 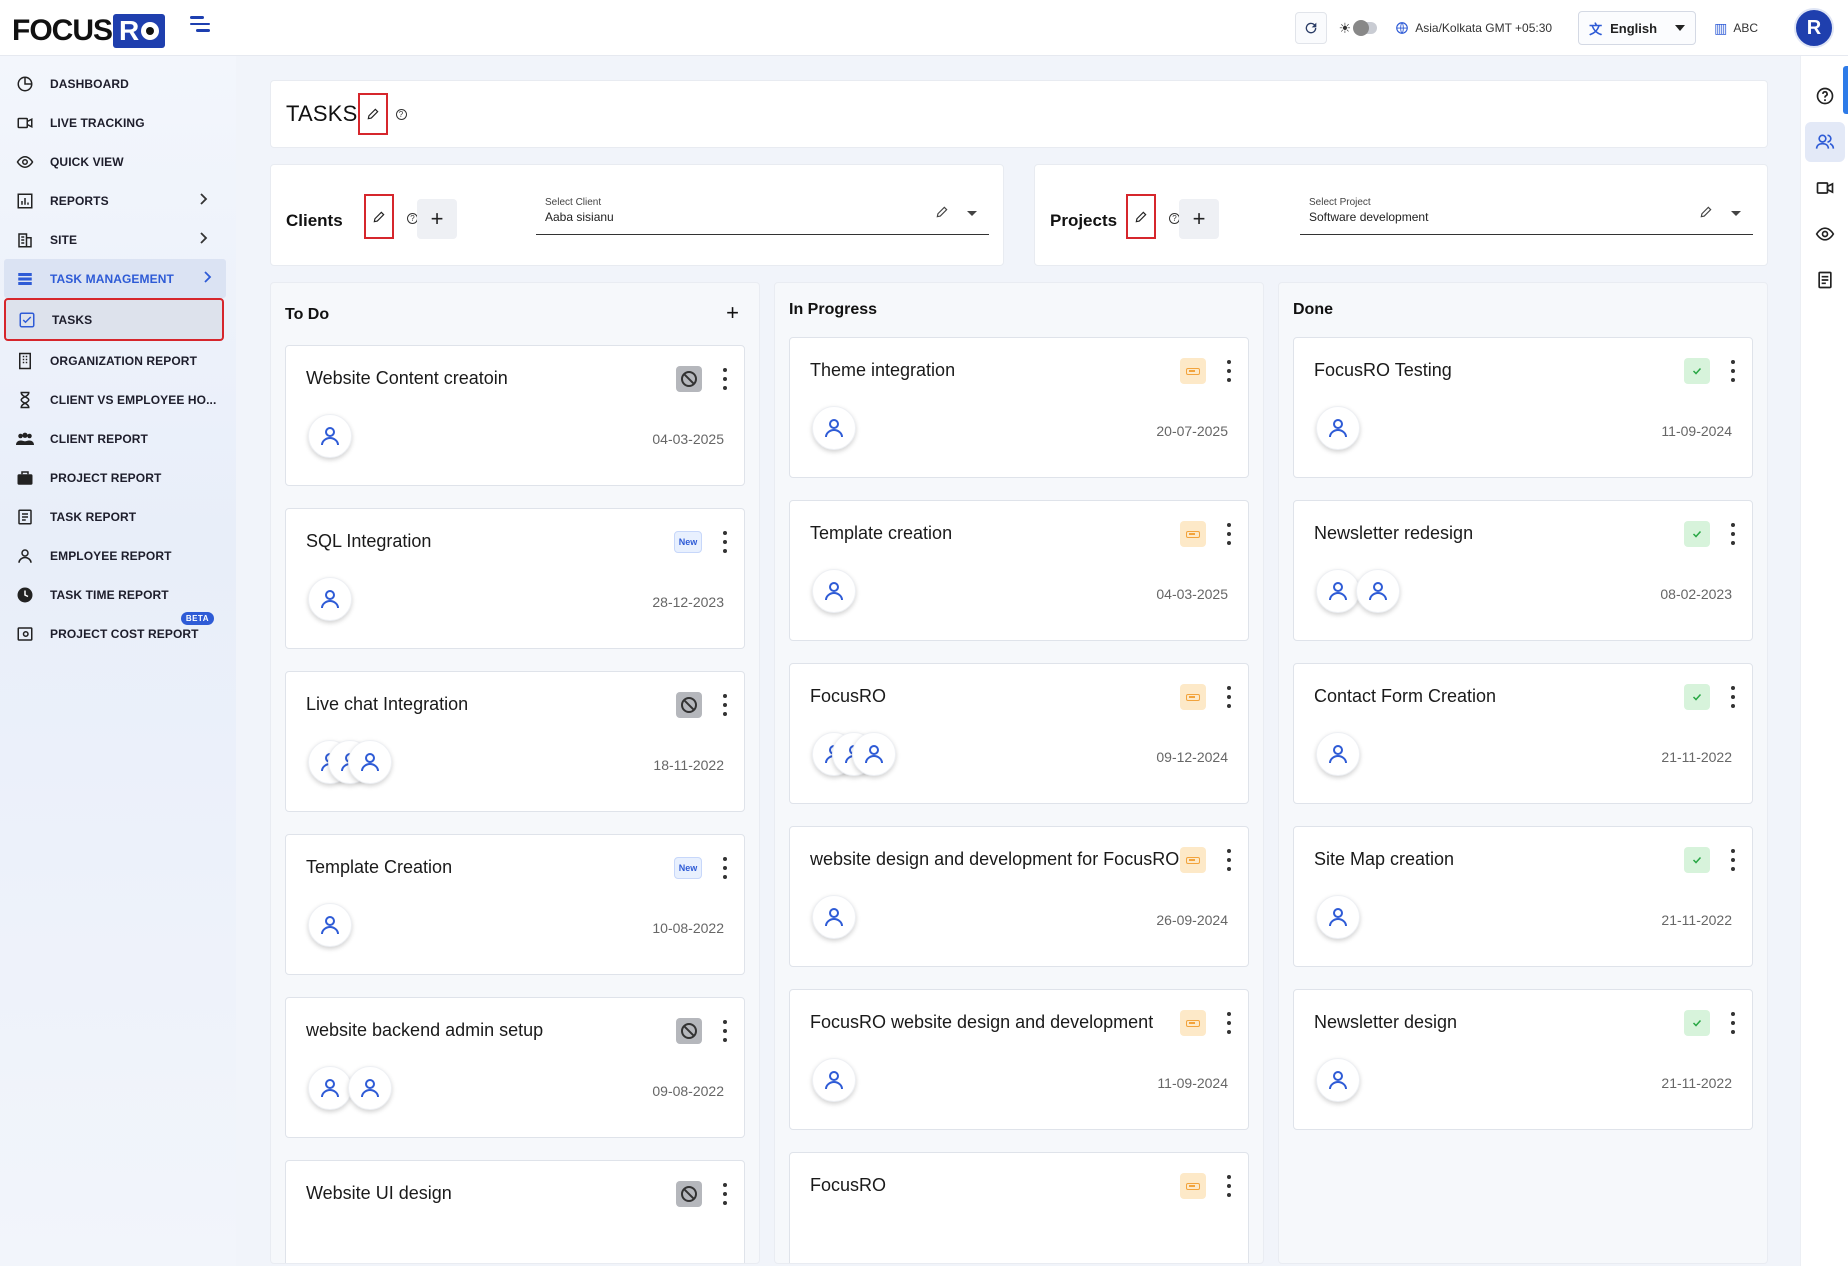 What do you see at coordinates (1637, 28) in the screenshot?
I see `language-select: 文 English` at bounding box center [1637, 28].